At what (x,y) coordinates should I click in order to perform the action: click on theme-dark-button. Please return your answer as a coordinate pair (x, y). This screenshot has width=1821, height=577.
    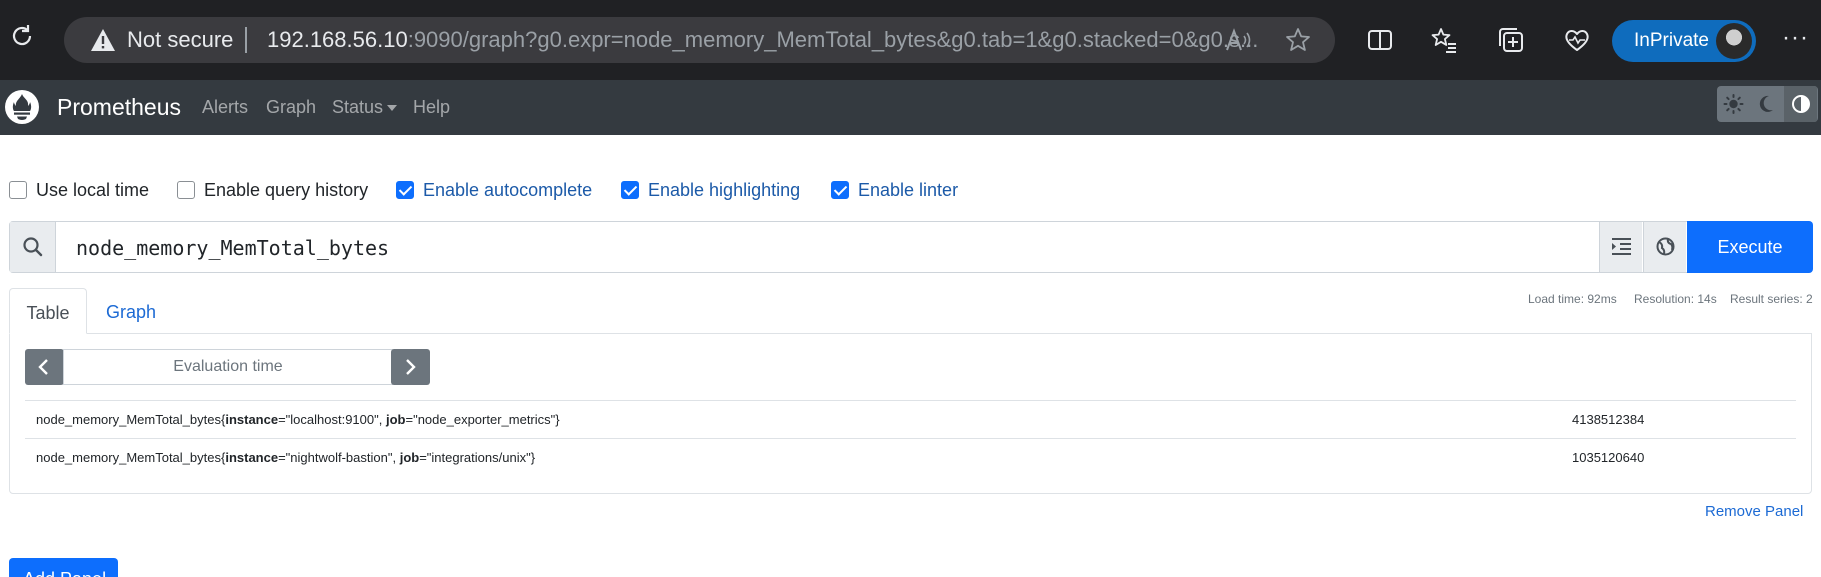
    Looking at the image, I should click on (1766, 104).